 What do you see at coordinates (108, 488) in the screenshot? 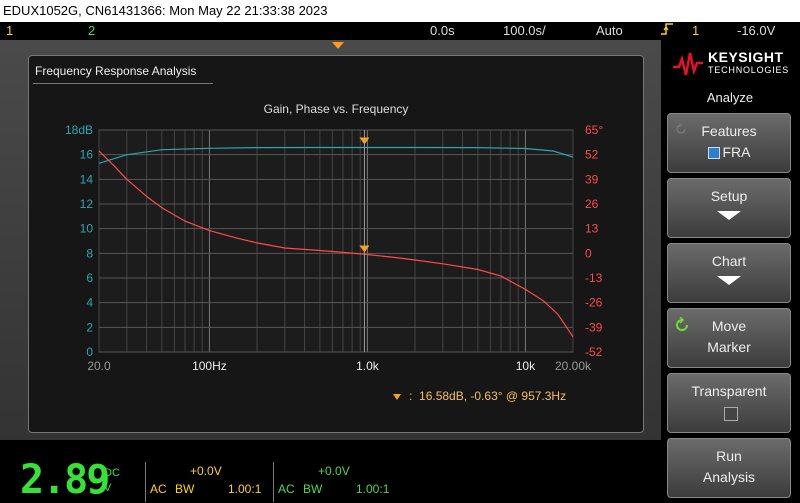
I see `dvm-unit: V` at bounding box center [108, 488].